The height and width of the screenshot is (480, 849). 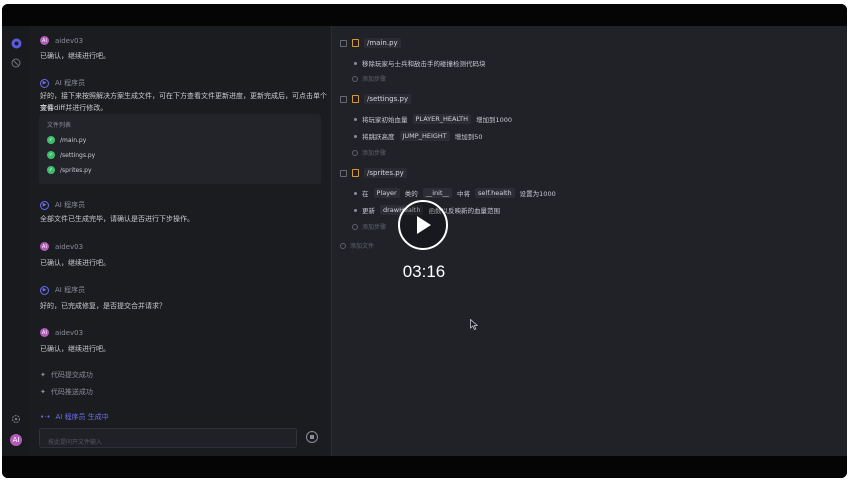 I want to click on step-text: 在, so click(x=365, y=194).